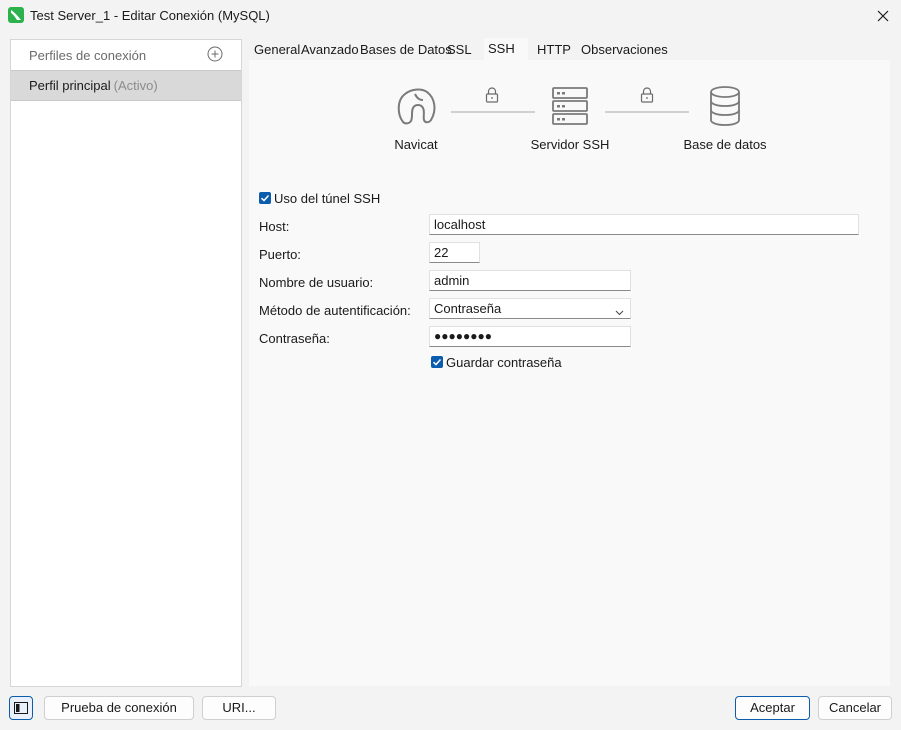 The height and width of the screenshot is (730, 901). I want to click on test-connection-button: Prueba de conexión, so click(119, 708).